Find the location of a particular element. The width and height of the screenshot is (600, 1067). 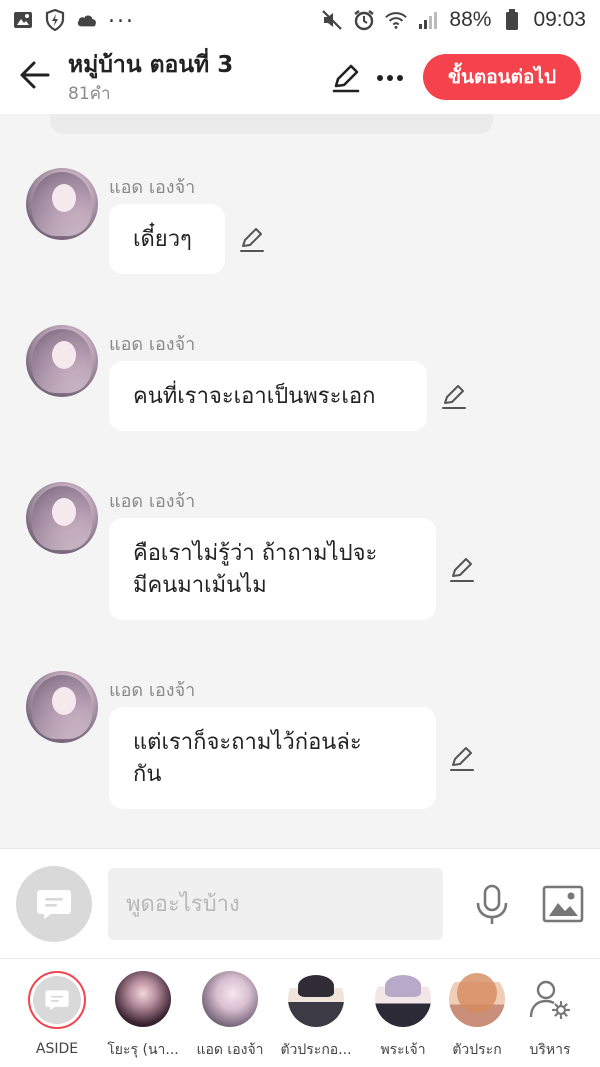

character-label: แอด เองจ้า is located at coordinates (230, 1050).